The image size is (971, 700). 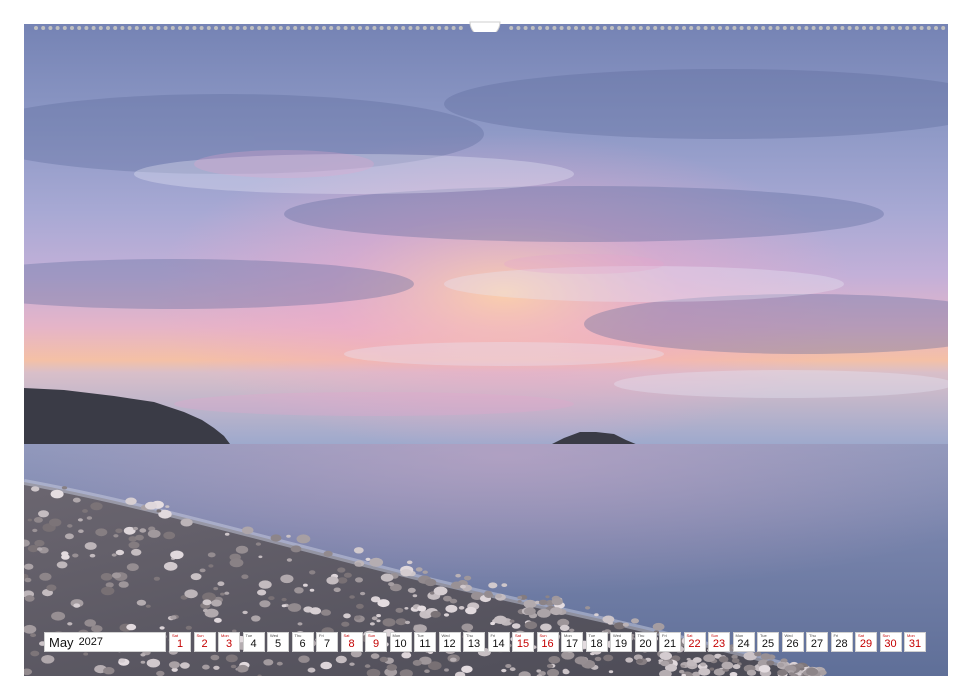 I want to click on day-number: 7, so click(x=327, y=644).